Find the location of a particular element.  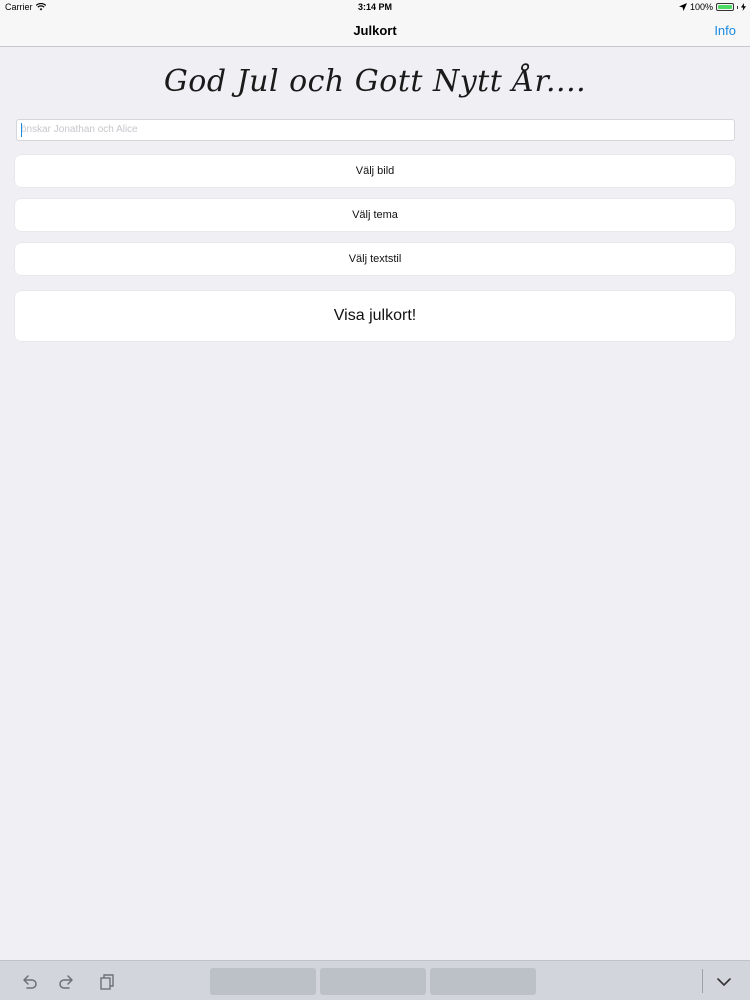

keyboard-shortcut-bar is located at coordinates (375, 980).